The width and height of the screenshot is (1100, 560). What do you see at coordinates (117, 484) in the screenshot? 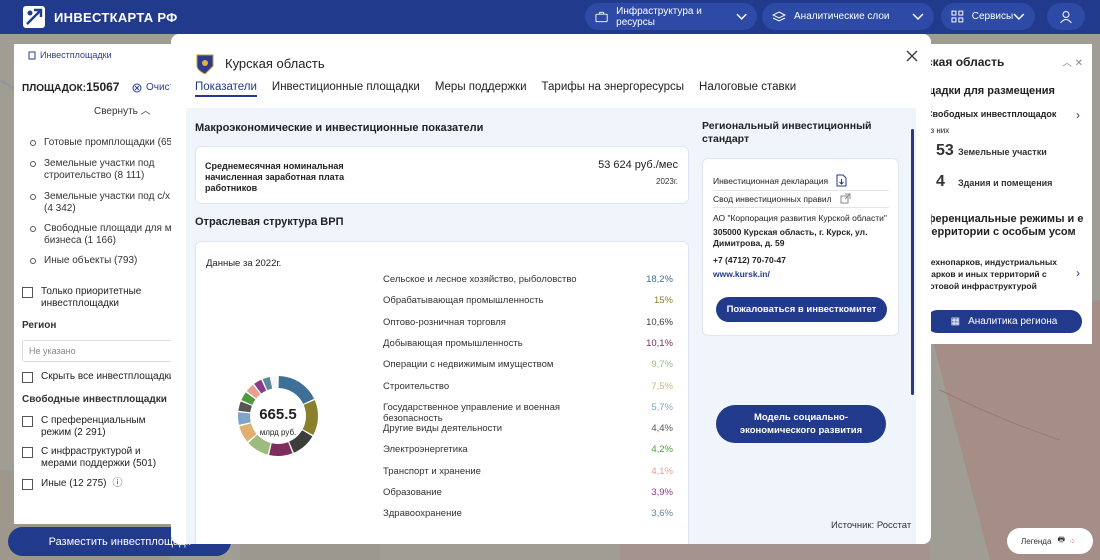
I see `info-icon: ⓘ` at bounding box center [117, 484].